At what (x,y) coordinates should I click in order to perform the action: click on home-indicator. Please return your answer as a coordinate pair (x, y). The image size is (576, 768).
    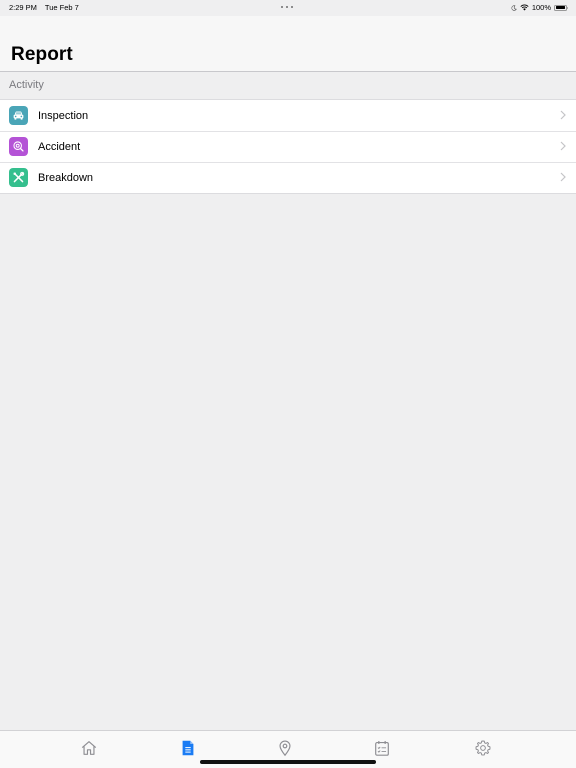
    Looking at the image, I should click on (288, 762).